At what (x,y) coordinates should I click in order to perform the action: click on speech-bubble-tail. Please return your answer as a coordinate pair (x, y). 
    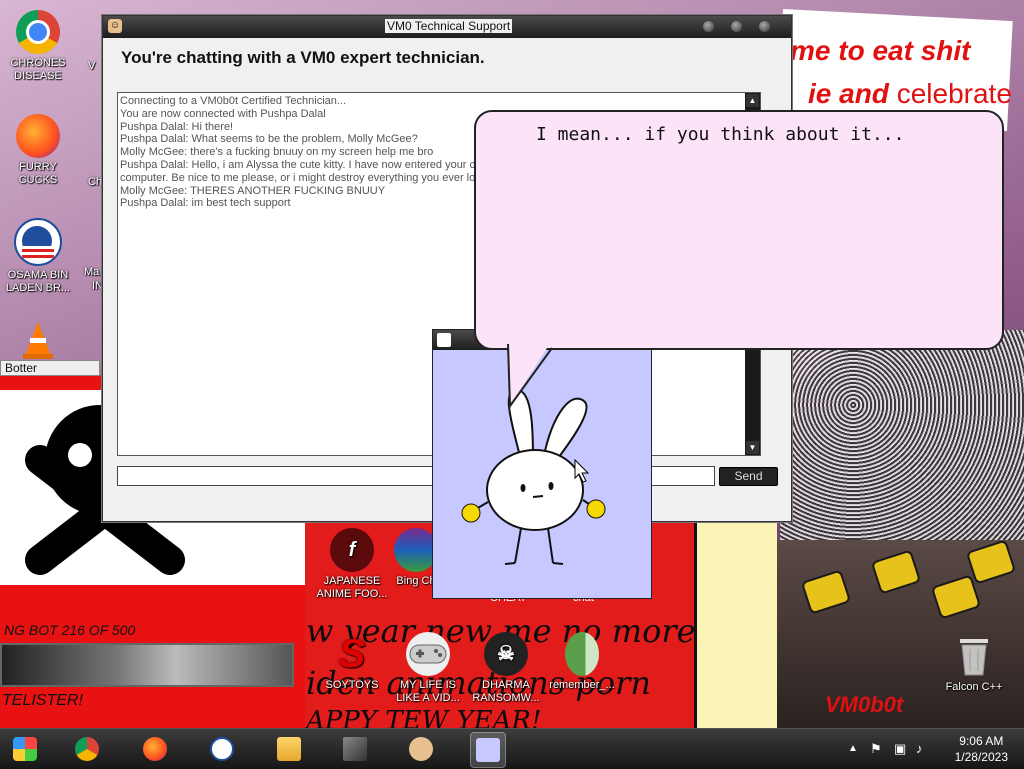
    Looking at the image, I should click on (530, 374).